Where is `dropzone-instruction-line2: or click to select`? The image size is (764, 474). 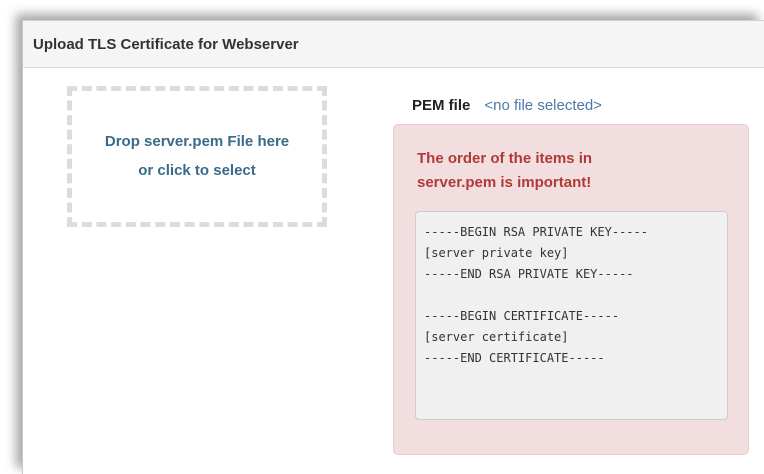
dropzone-instruction-line2: or click to select is located at coordinates (197, 170).